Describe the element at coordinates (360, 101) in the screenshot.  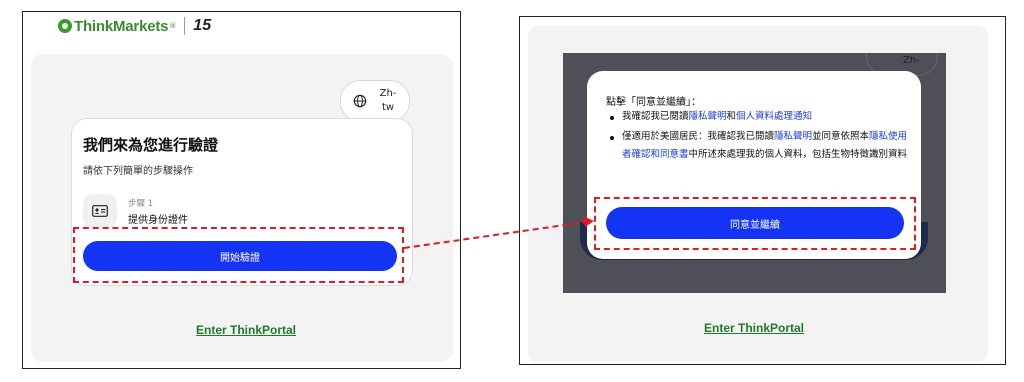
I see `globe-icon` at that location.